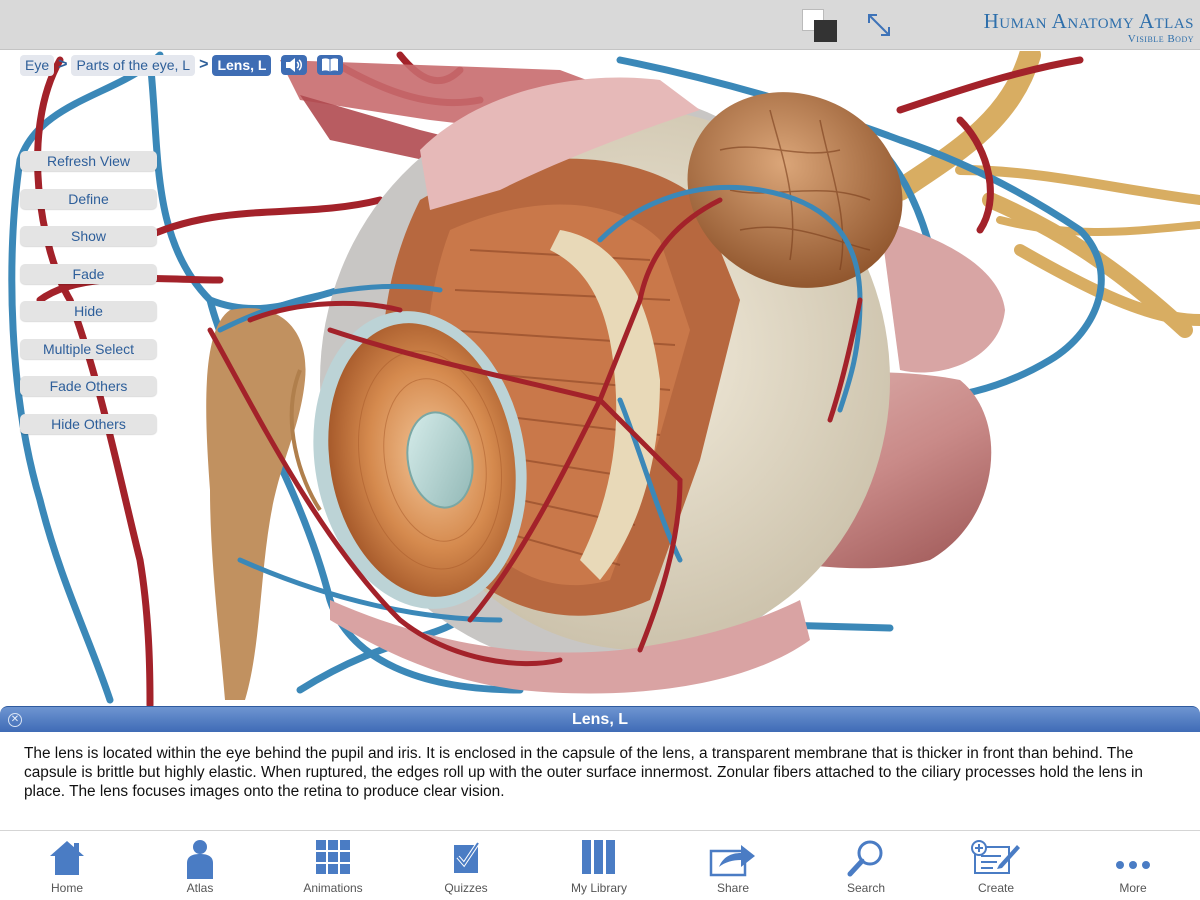 The height and width of the screenshot is (900, 1200). What do you see at coordinates (88, 423) in the screenshot?
I see `hide-others-button: Hide Others` at bounding box center [88, 423].